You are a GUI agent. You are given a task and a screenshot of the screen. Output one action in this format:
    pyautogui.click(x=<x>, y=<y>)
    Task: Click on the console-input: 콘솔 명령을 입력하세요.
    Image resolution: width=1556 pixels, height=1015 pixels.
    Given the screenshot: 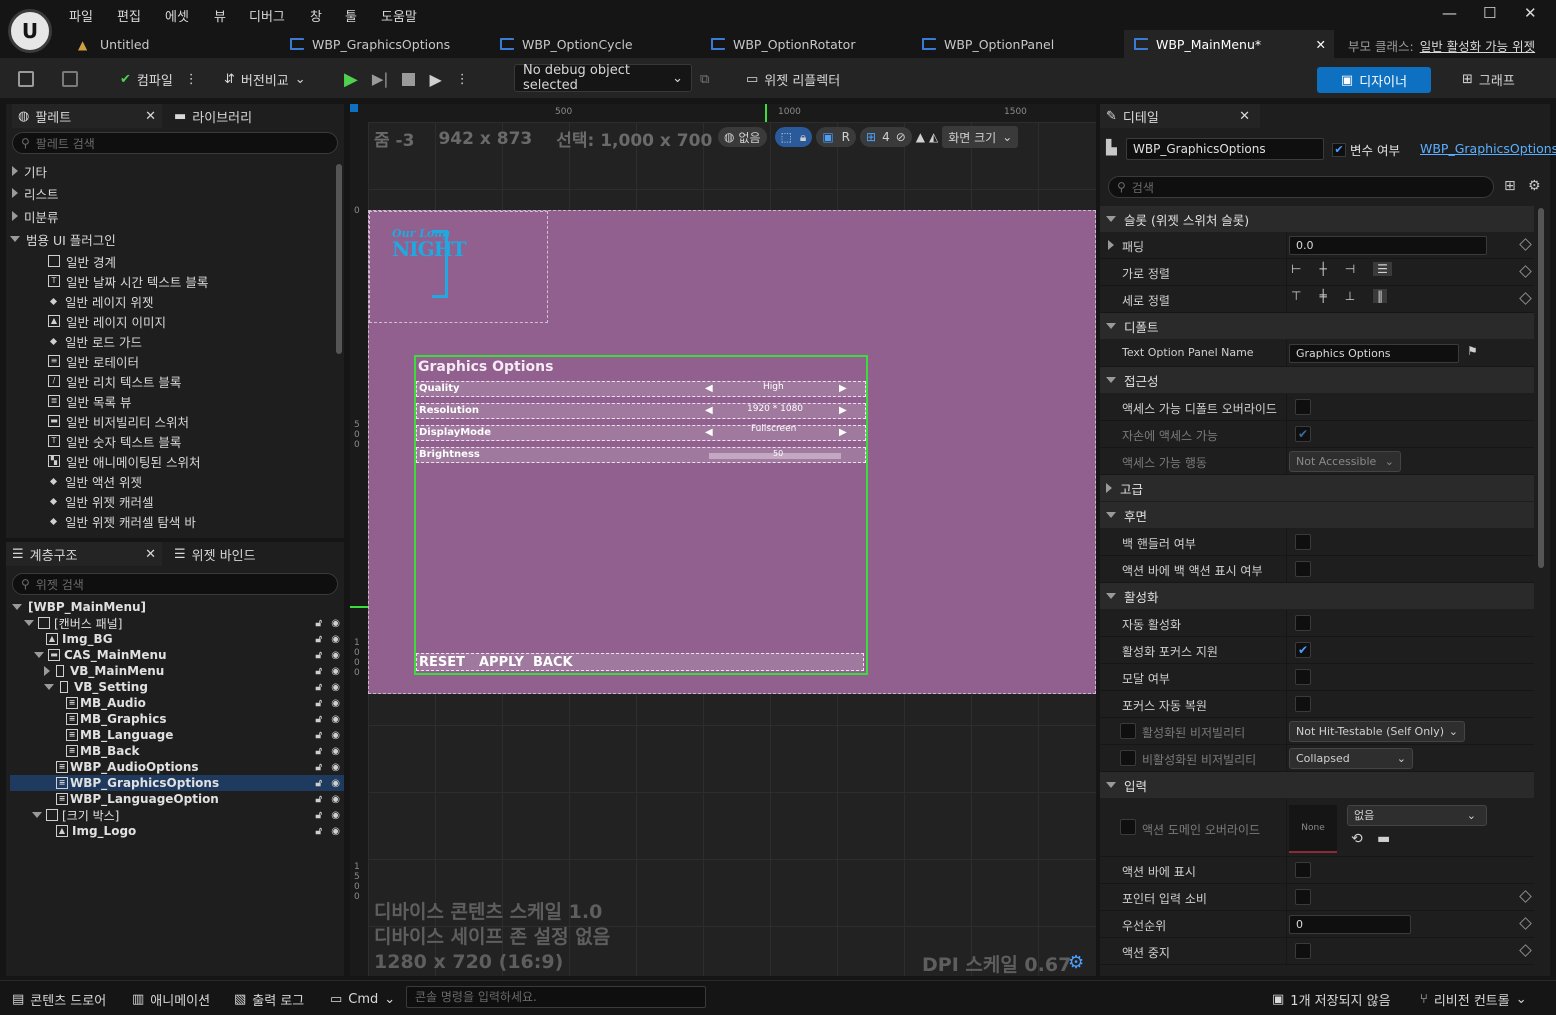 What is the action you would take?
    pyautogui.click(x=556, y=997)
    